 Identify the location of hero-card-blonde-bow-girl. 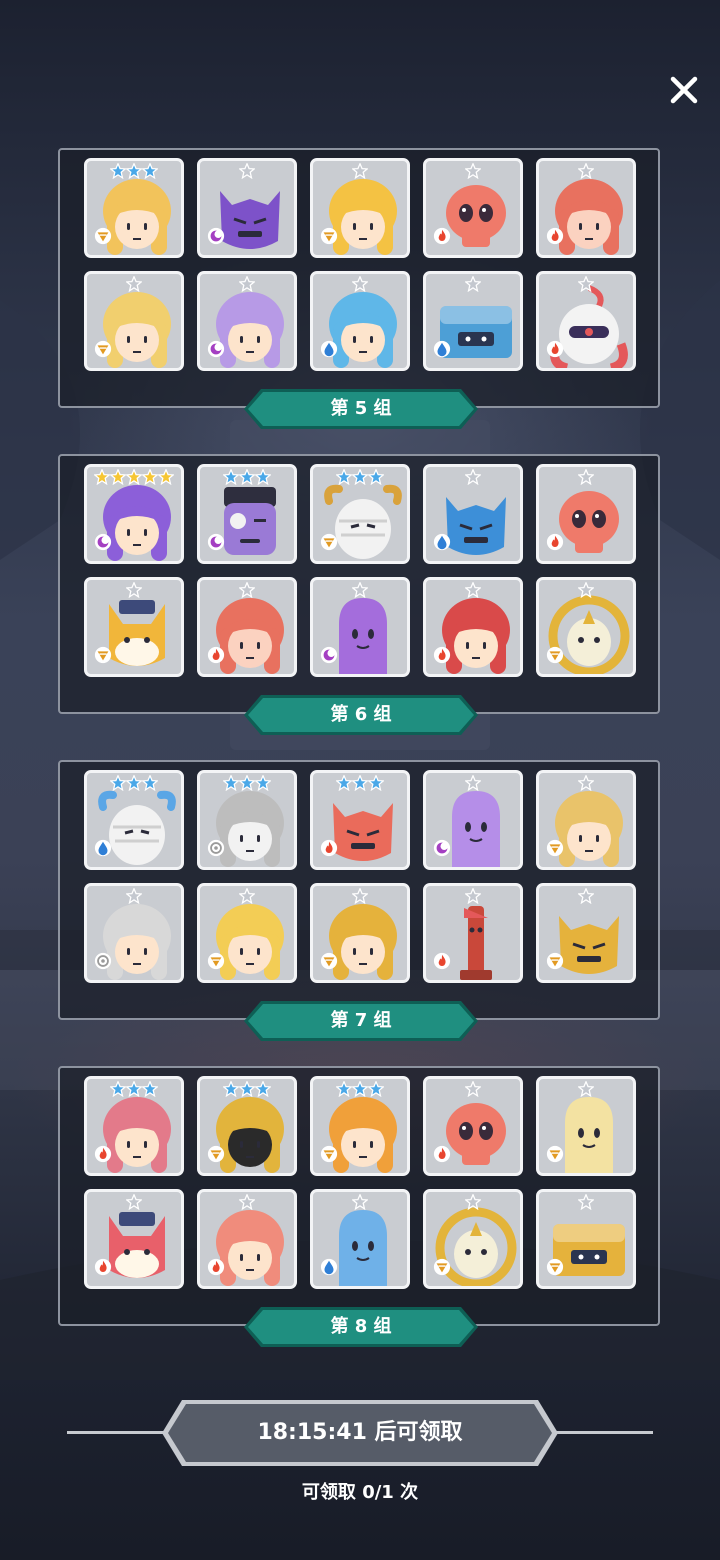
(360, 208).